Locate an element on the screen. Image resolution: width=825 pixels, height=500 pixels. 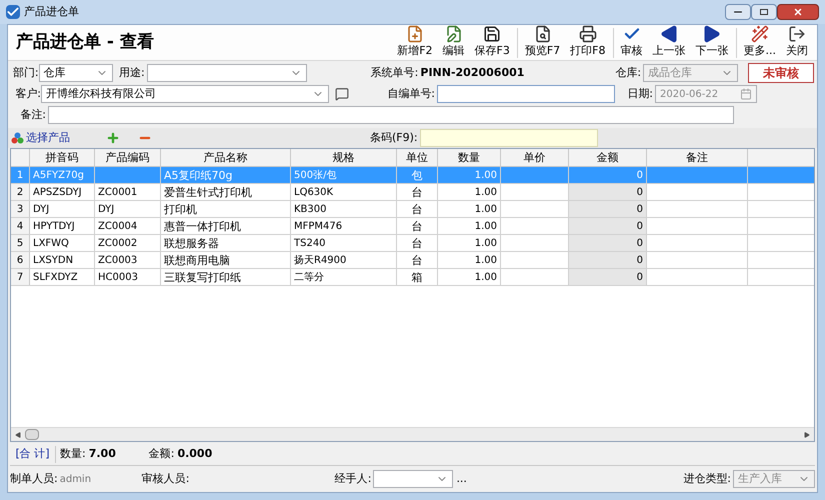
status-badge: 未审核 is located at coordinates (781, 73).